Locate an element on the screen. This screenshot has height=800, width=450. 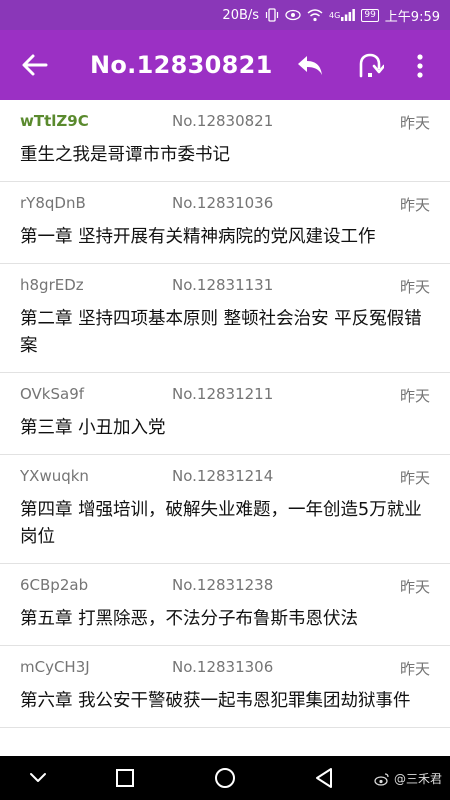
post-subject: 重生之我是哥谭市市委书记 is located at coordinates (125, 155).